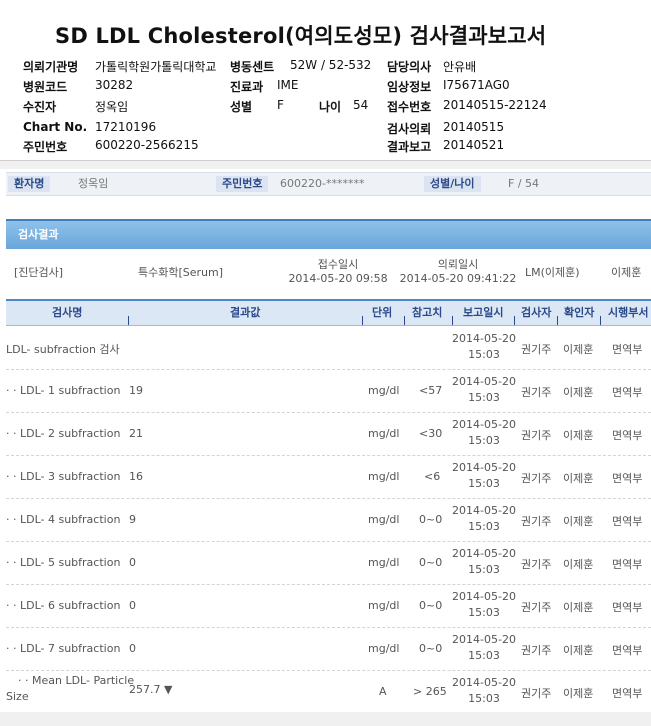 The image size is (651, 726). What do you see at coordinates (147, 145) in the screenshot?
I see `rrn-value: 600220-2566215` at bounding box center [147, 145].